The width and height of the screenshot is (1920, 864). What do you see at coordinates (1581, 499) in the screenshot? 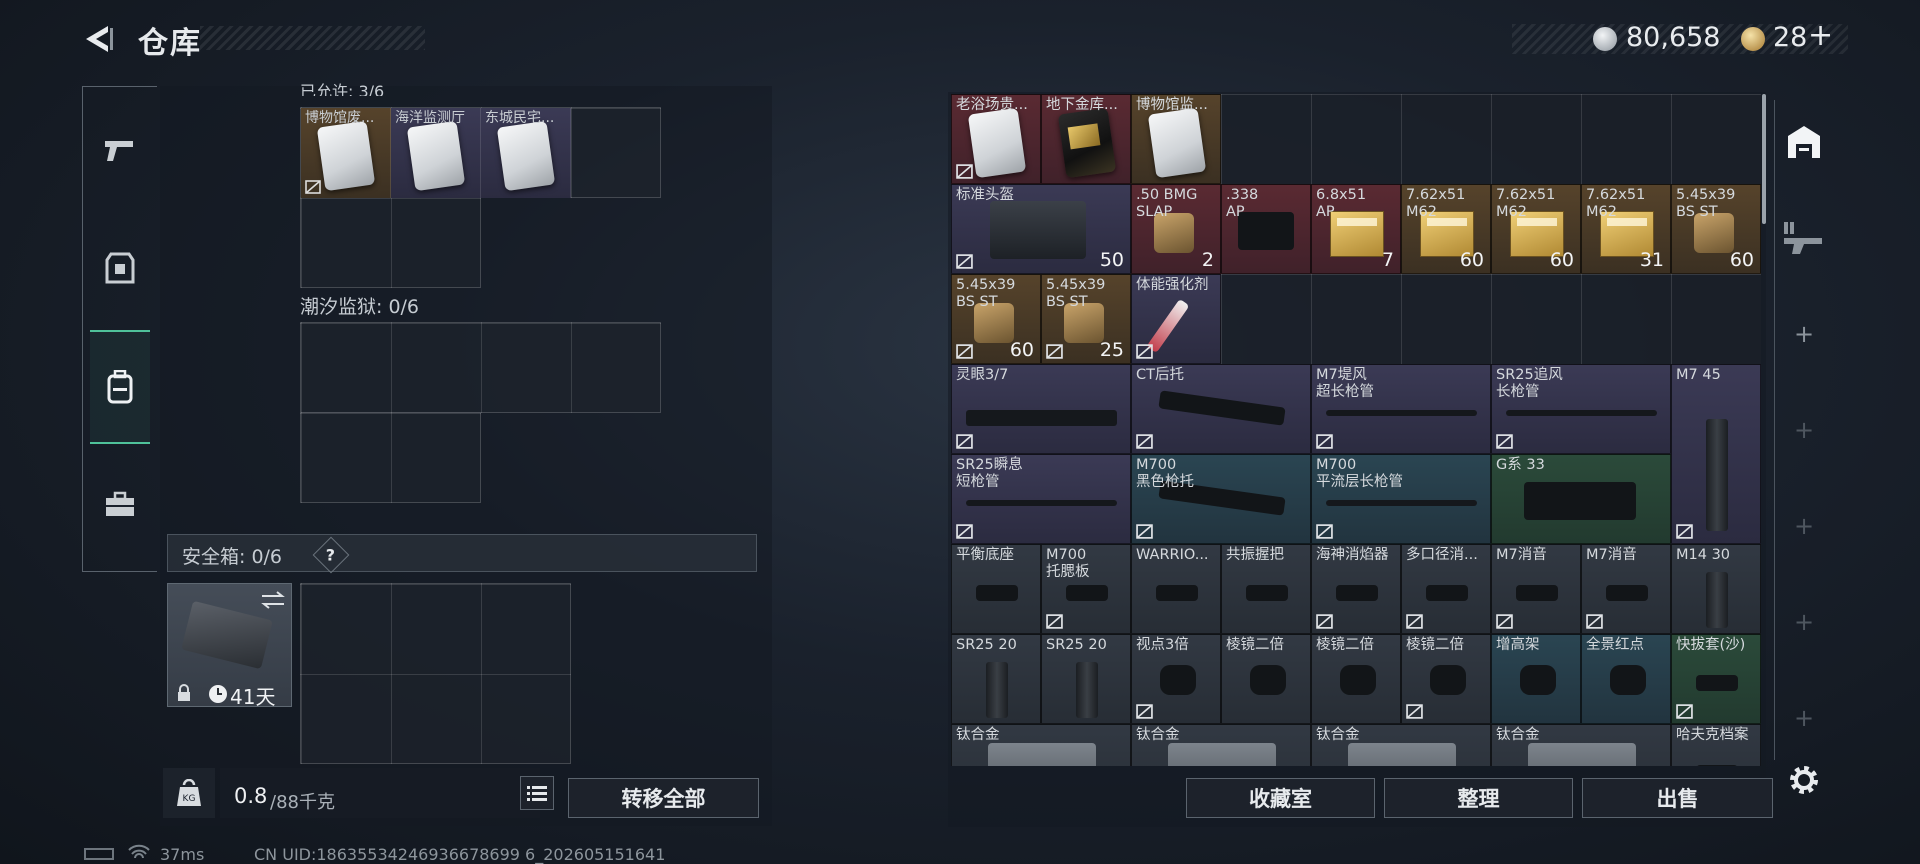
I see `warehouse-item: G系 33` at bounding box center [1581, 499].